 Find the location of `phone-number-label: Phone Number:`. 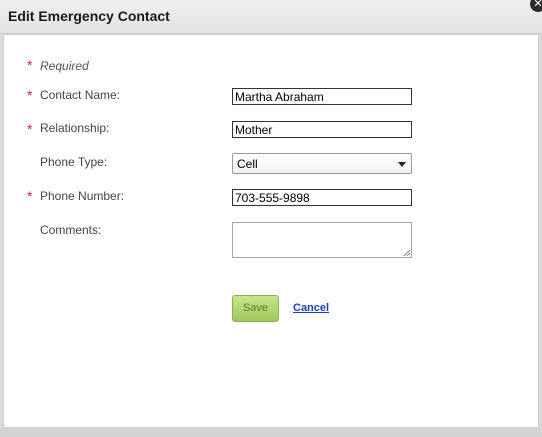

phone-number-label: Phone Number: is located at coordinates (82, 196).